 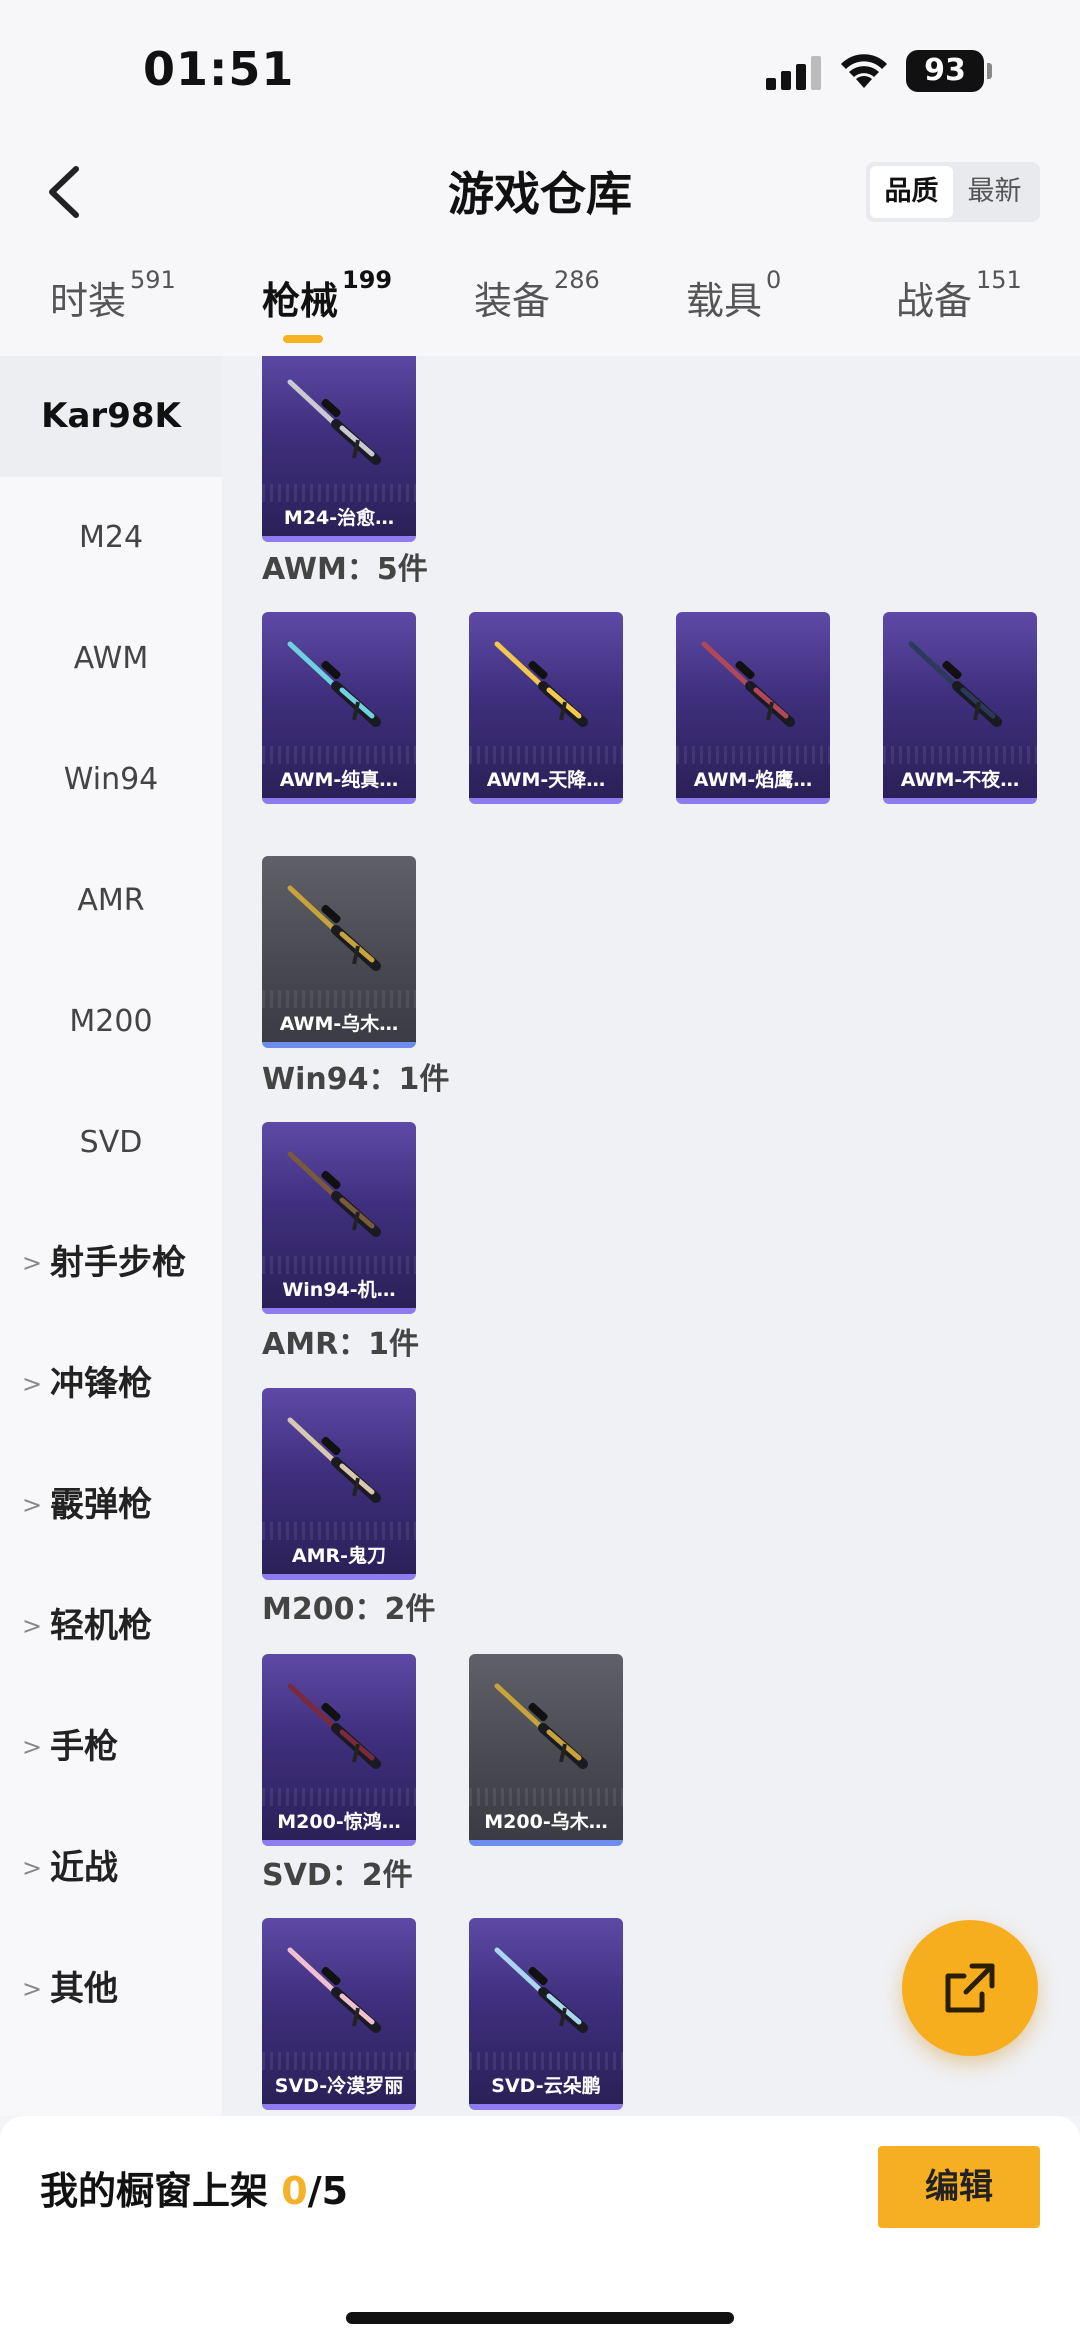 I want to click on edit-button: 编辑, so click(x=959, y=2187).